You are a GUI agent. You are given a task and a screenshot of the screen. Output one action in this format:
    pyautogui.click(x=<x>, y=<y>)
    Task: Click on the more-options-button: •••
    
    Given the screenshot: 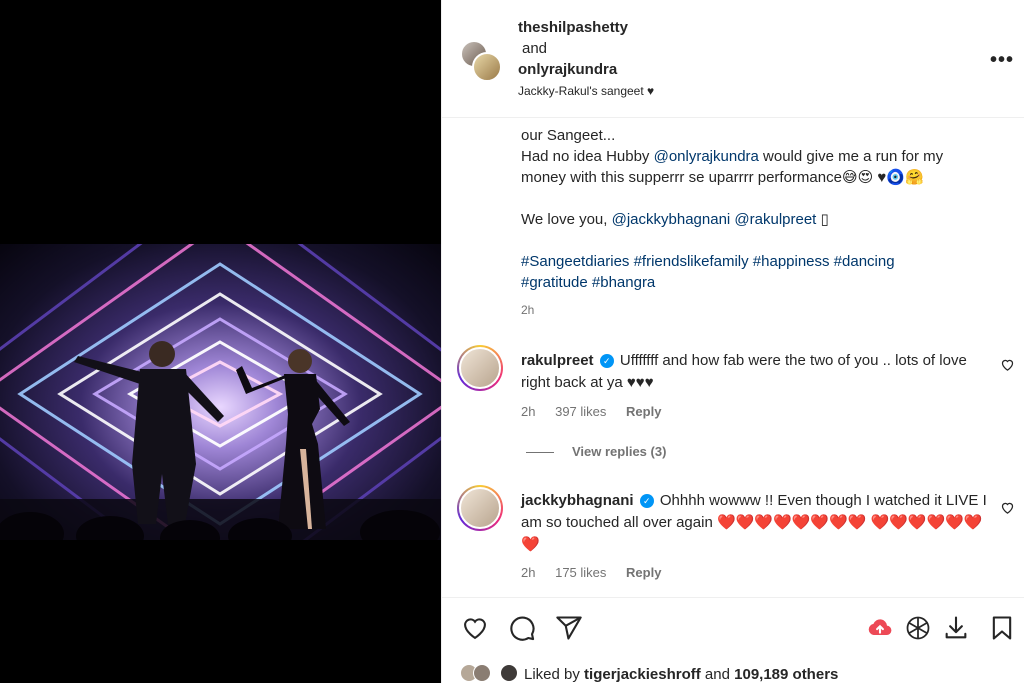 What is the action you would take?
    pyautogui.click(x=1002, y=60)
    